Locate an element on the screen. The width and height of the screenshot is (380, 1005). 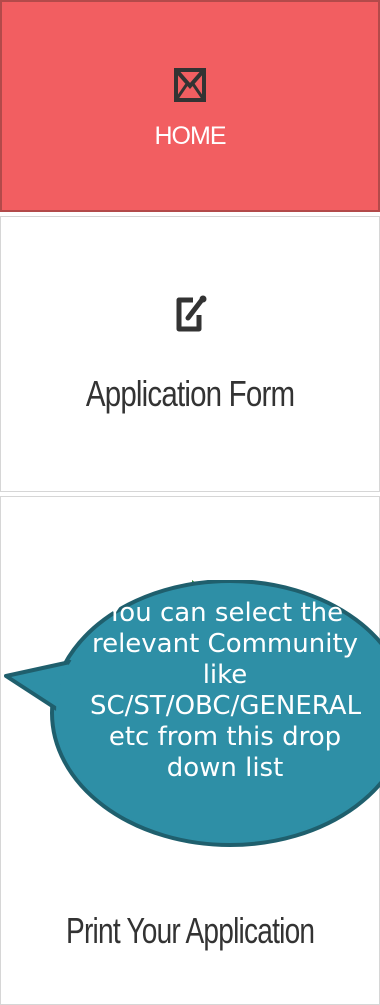
envelope-icon is located at coordinates (190, 84).